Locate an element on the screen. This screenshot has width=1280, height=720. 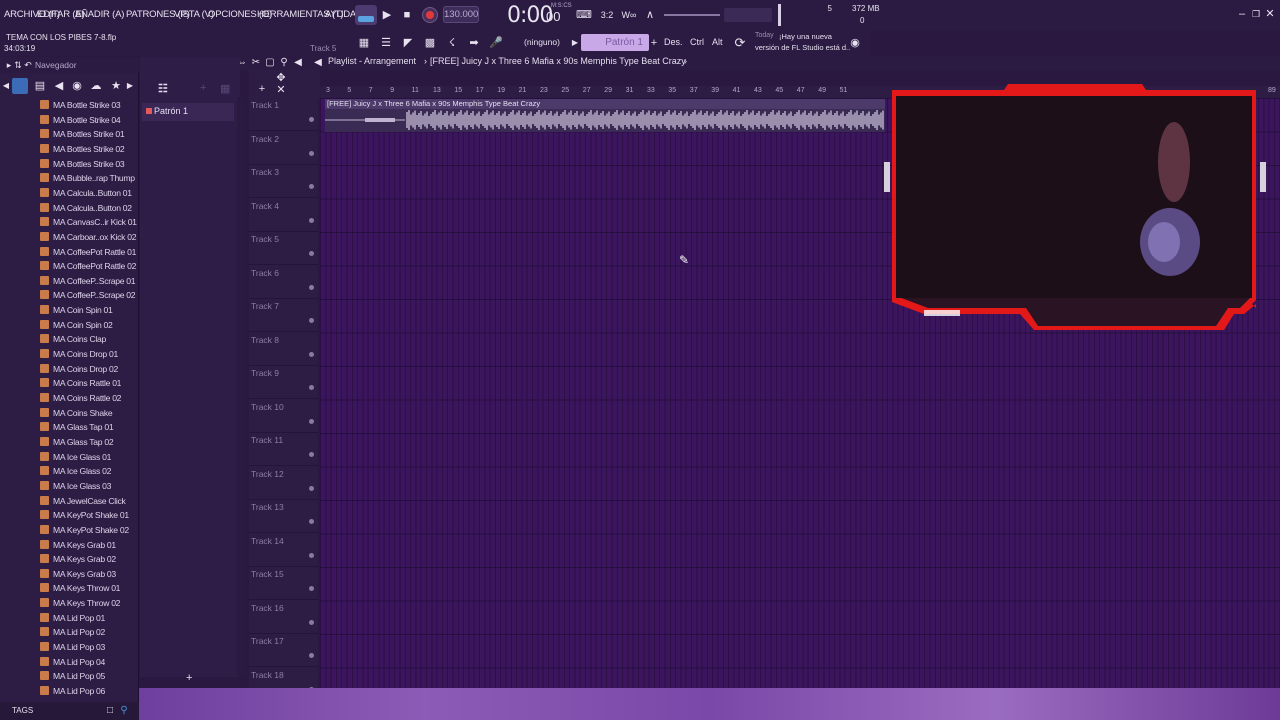
undo-history-icon: ⟳ is located at coordinates (740, 43).